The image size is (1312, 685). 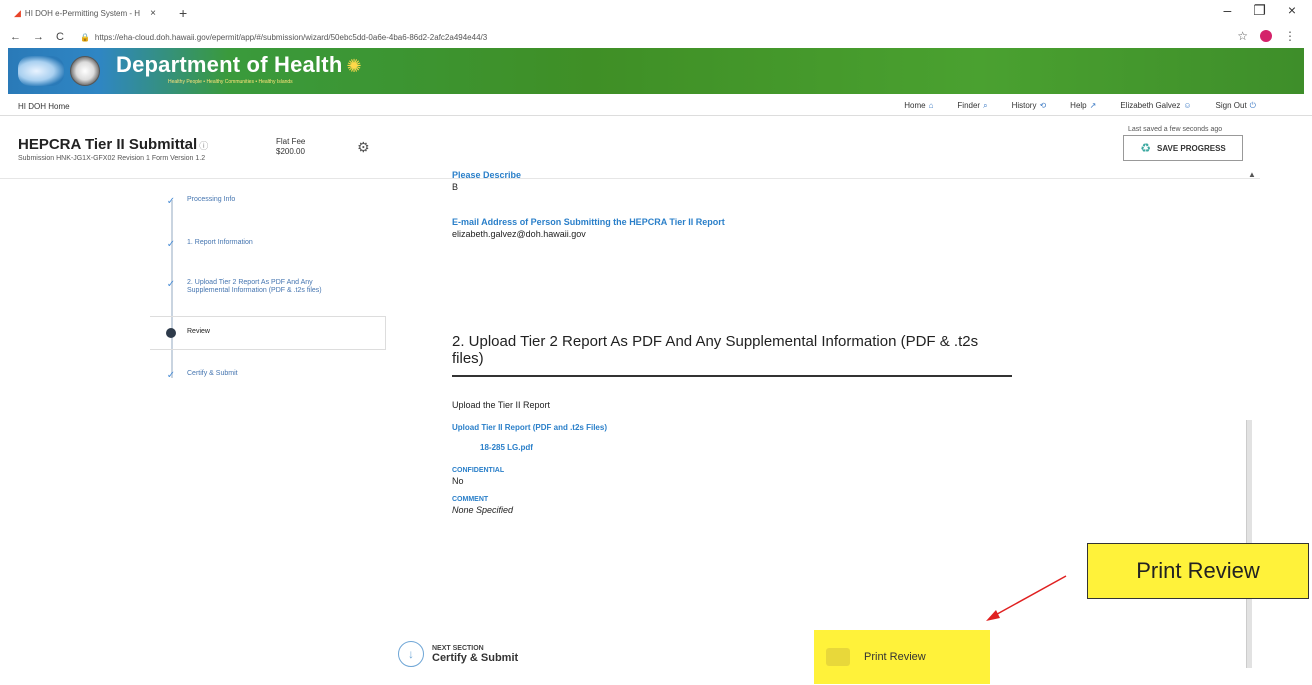 I want to click on arrow-down-icon: ↓, so click(x=411, y=654).